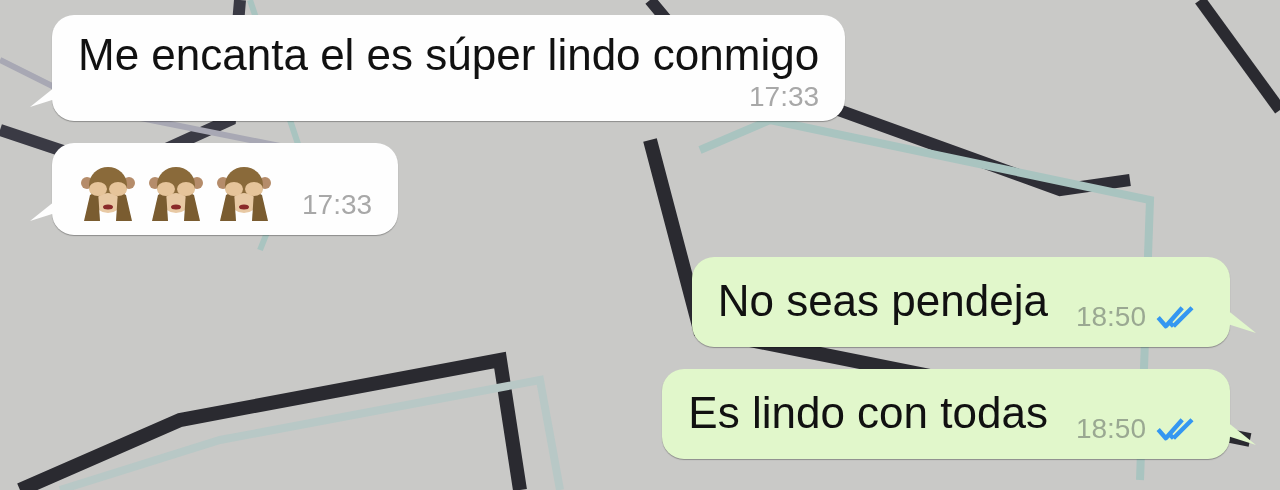  I want to click on message-text: Es lindo con todas, so click(868, 413).